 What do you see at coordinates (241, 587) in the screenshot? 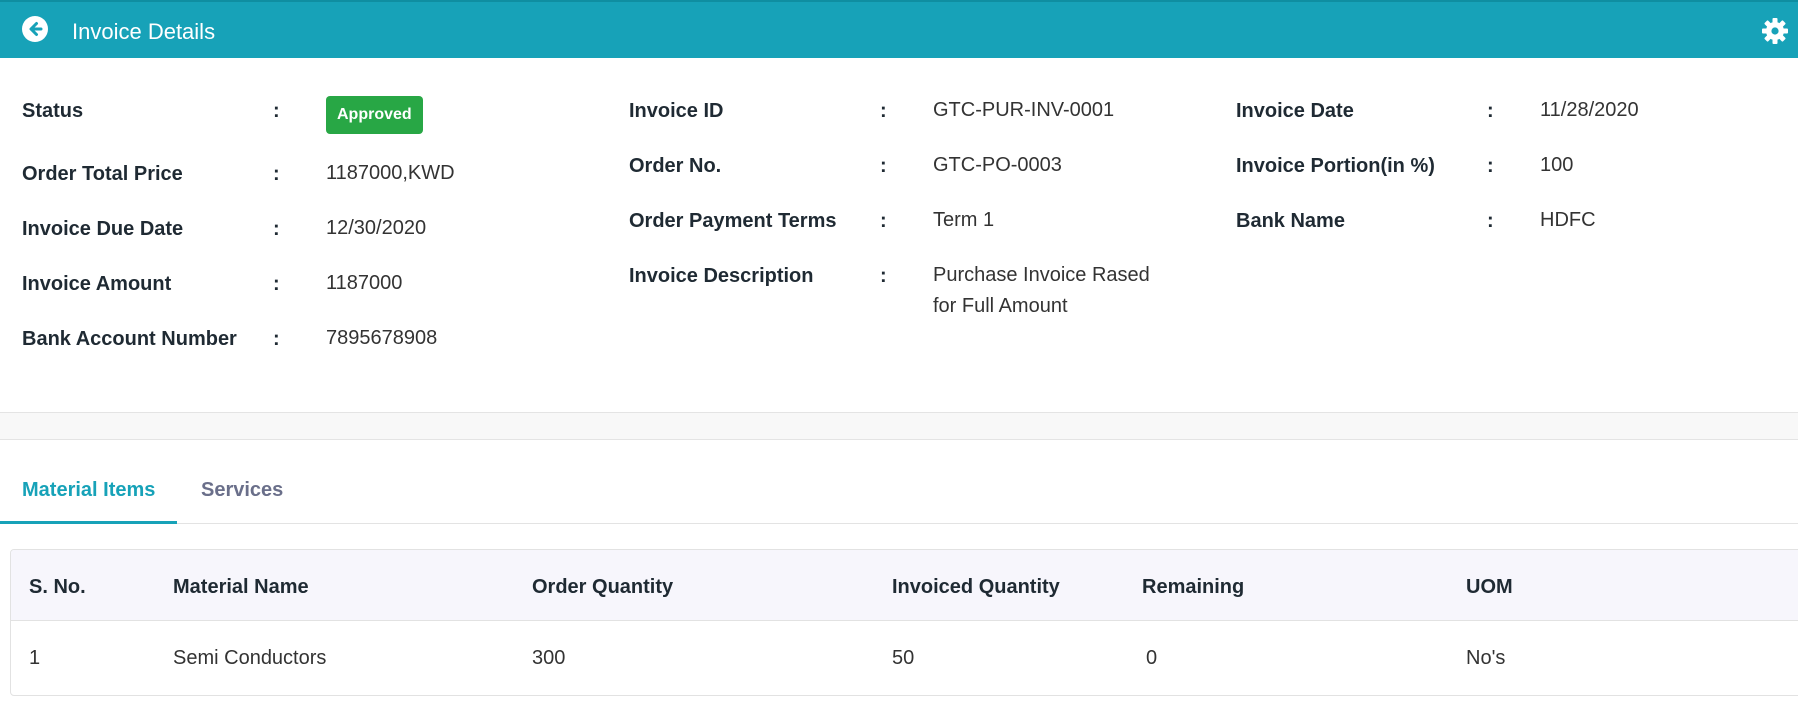
I see `column-header-material-name: Material Name` at bounding box center [241, 587].